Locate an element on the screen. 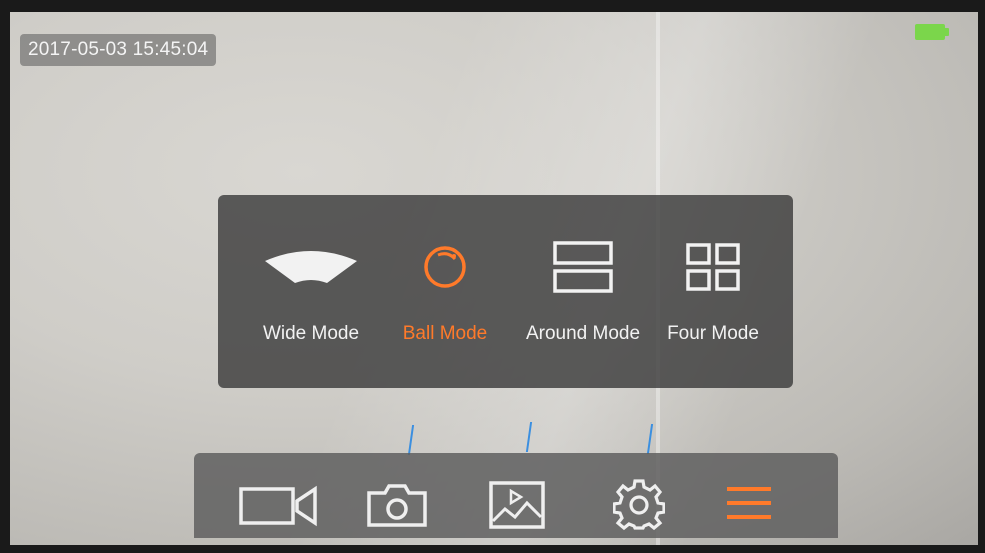 This screenshot has height=553, width=985. ball-mode-icon is located at coordinates (445, 267).